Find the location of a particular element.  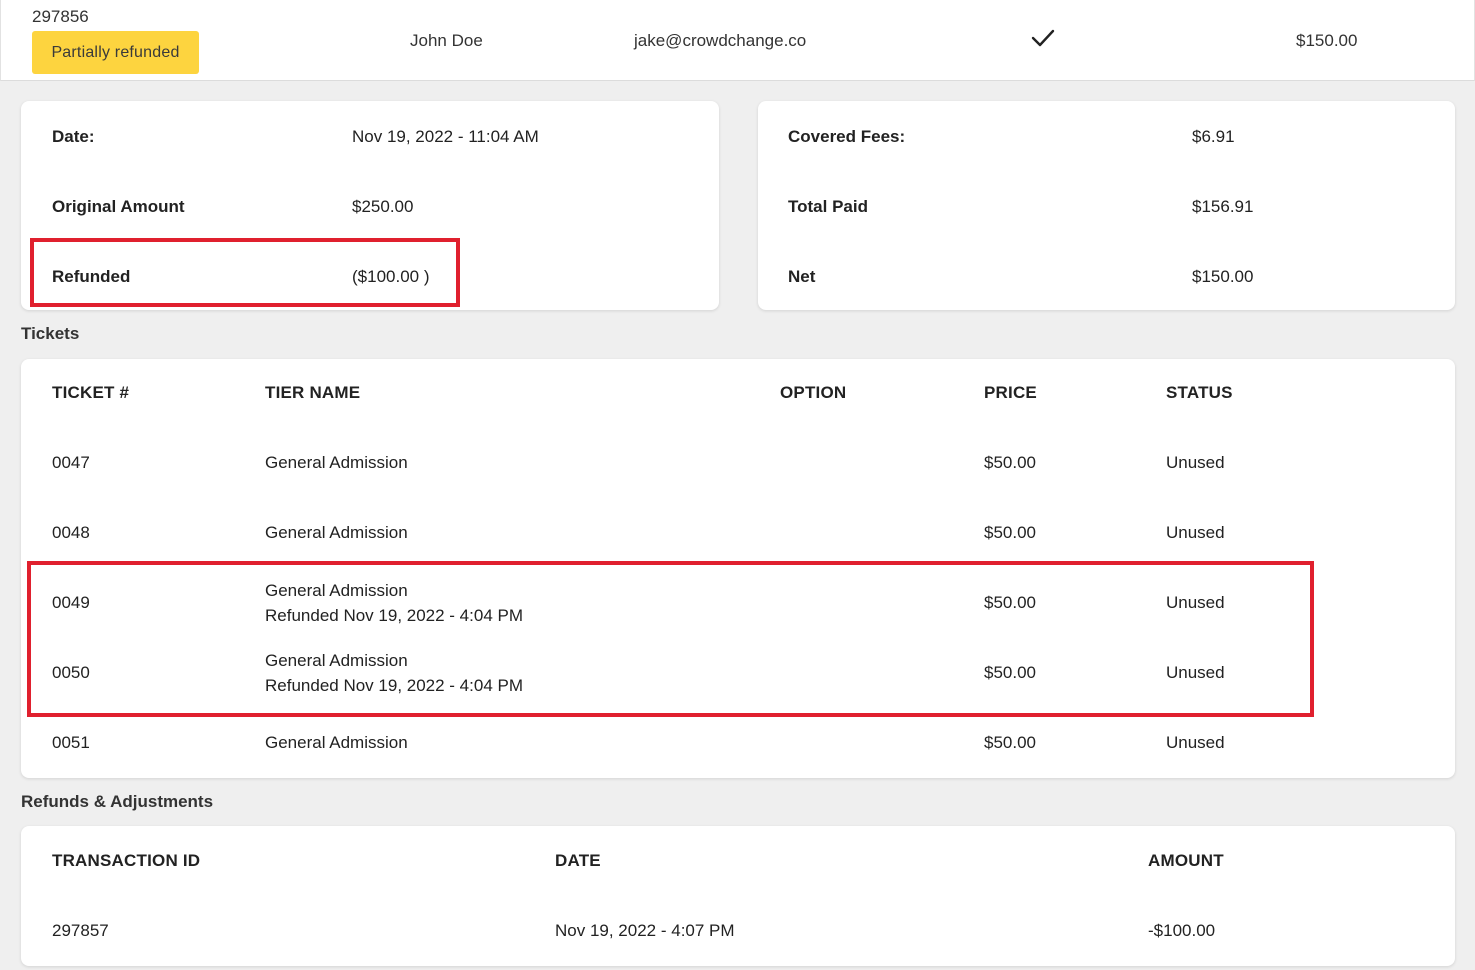

ticket-number: 0047 is located at coordinates (71, 462).